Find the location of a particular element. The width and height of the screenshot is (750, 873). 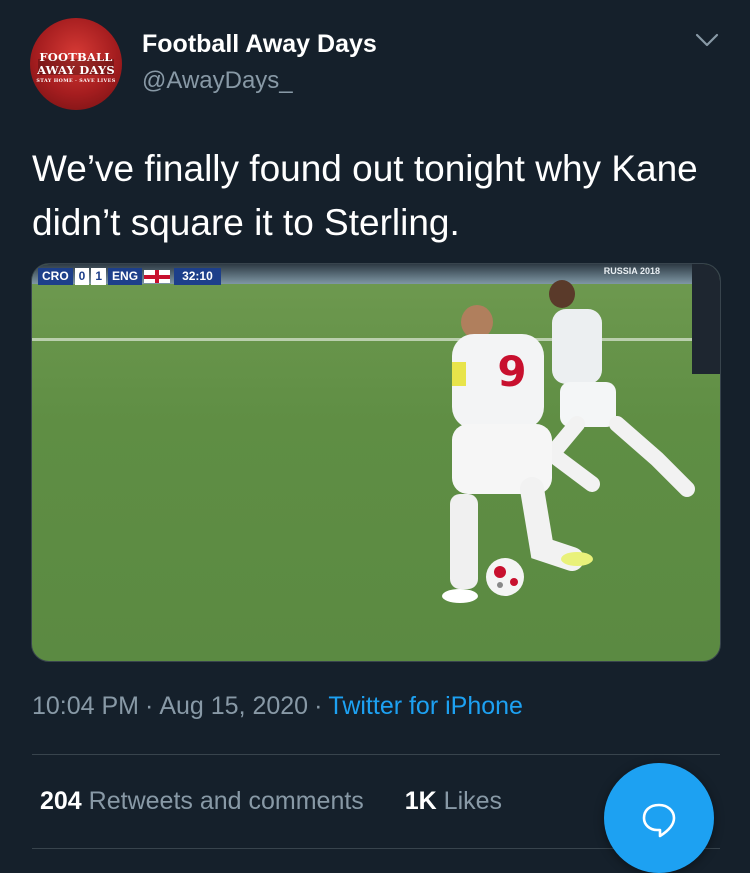

players-illustration: 9 is located at coordinates (581, 433).